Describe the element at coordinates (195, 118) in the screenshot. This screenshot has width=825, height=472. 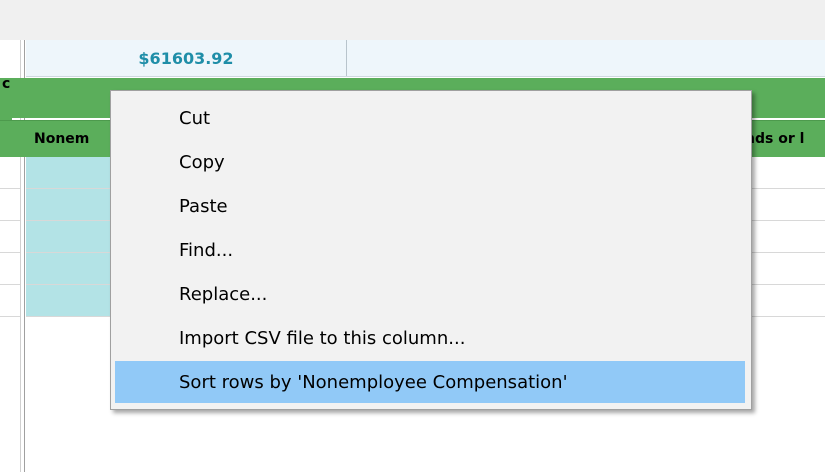
I see `menu-item-label: Cut` at that location.